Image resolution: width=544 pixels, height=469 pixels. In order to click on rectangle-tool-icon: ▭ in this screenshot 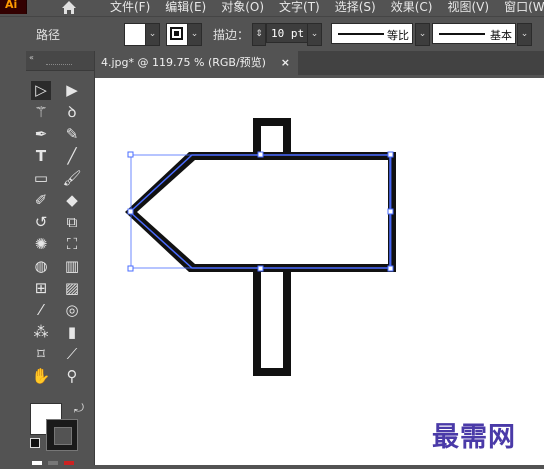, I will do `click(41, 178)`.